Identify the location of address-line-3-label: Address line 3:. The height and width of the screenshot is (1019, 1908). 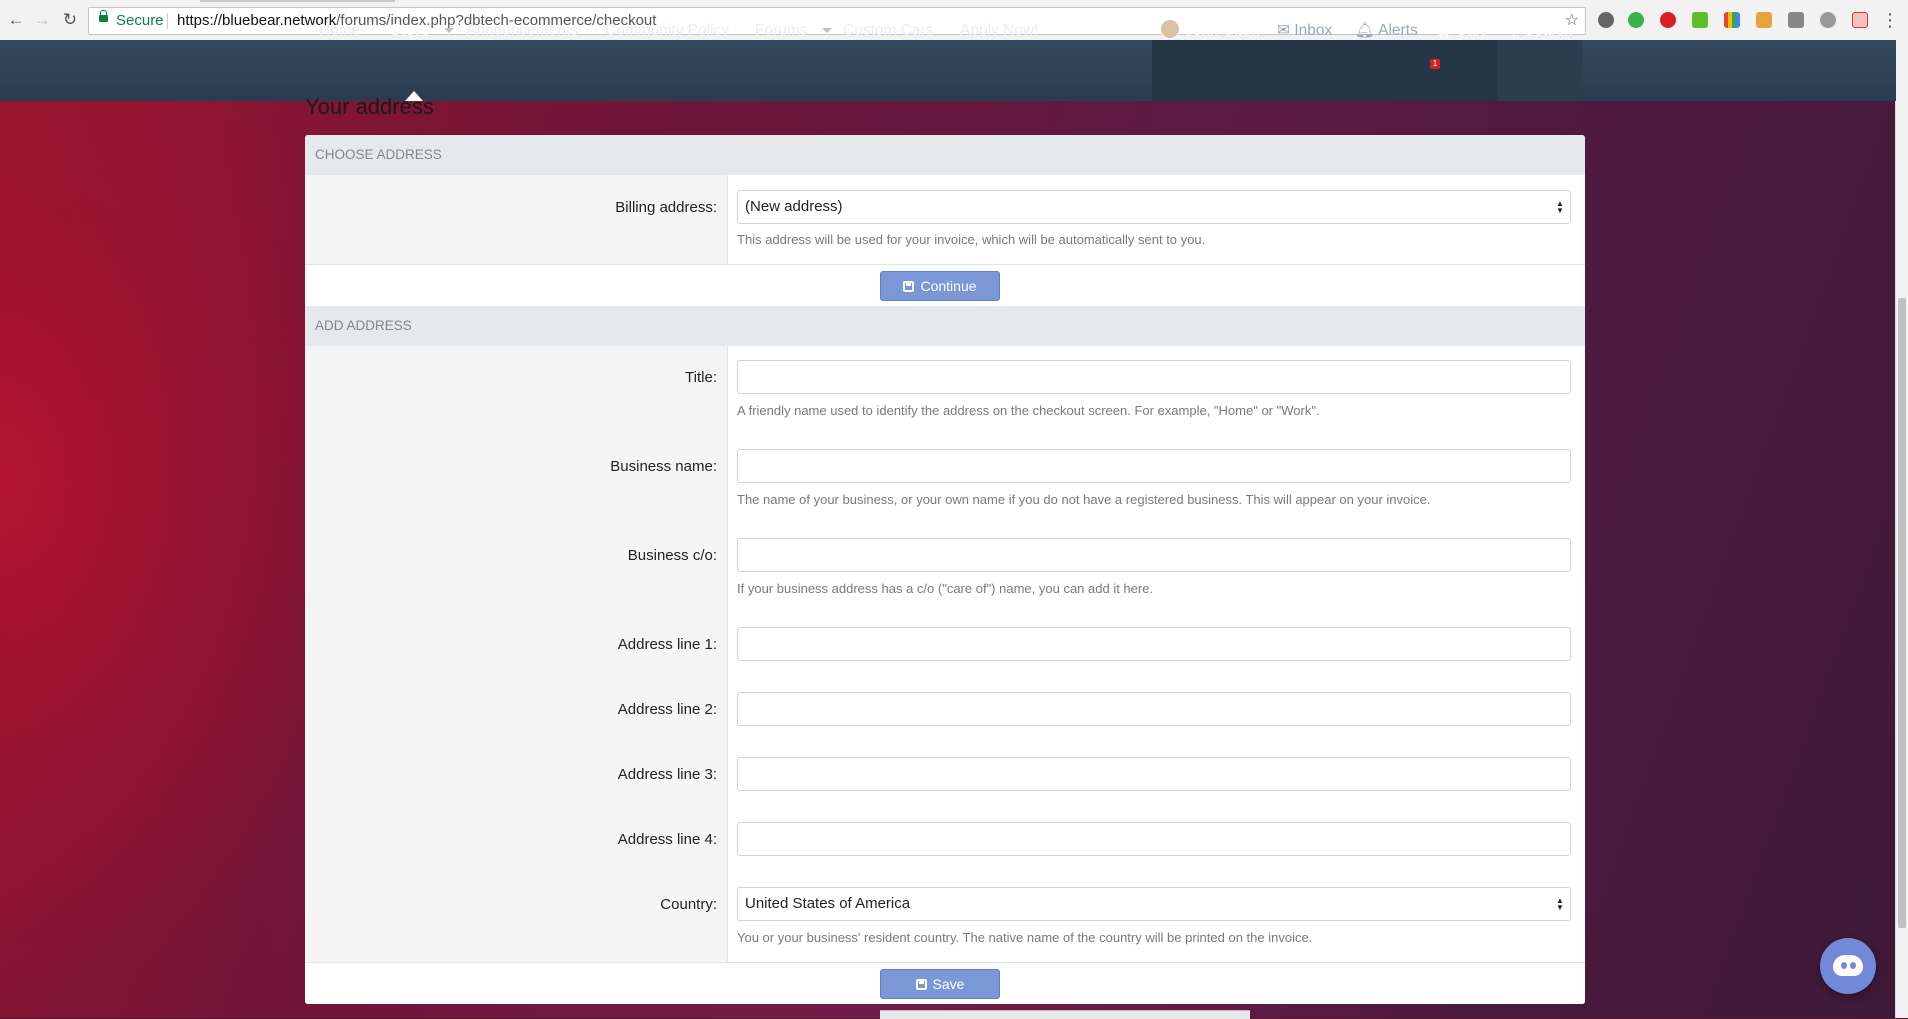
(667, 774).